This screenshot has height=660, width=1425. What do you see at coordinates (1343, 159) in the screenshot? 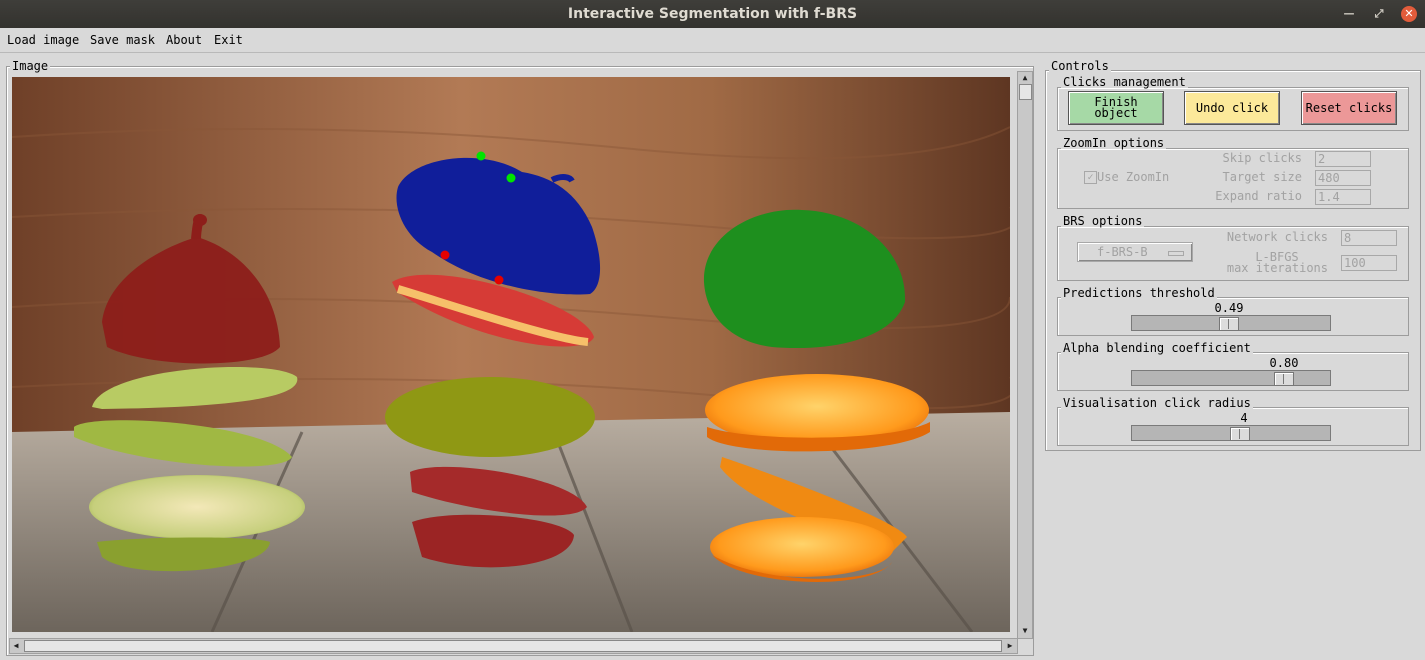
I see `skip-clicks-input: 2` at bounding box center [1343, 159].